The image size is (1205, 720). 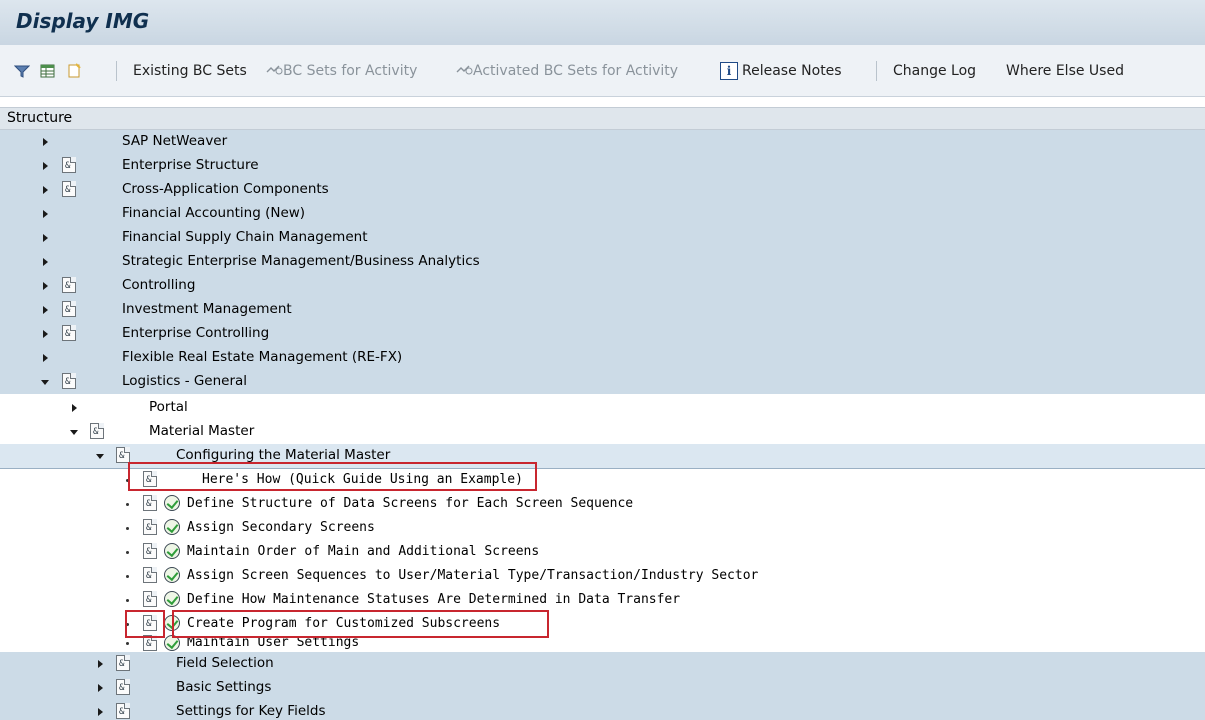 I want to click on tree-node-label: Basic Settings, so click(x=223, y=687).